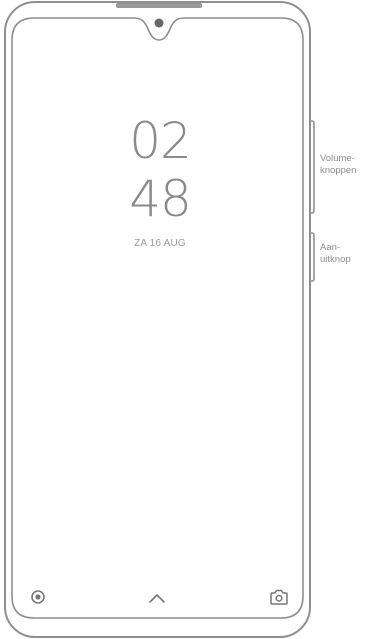 The width and height of the screenshot is (369, 639). I want to click on volume-buttons-label: Volume- knoppen, so click(338, 164).